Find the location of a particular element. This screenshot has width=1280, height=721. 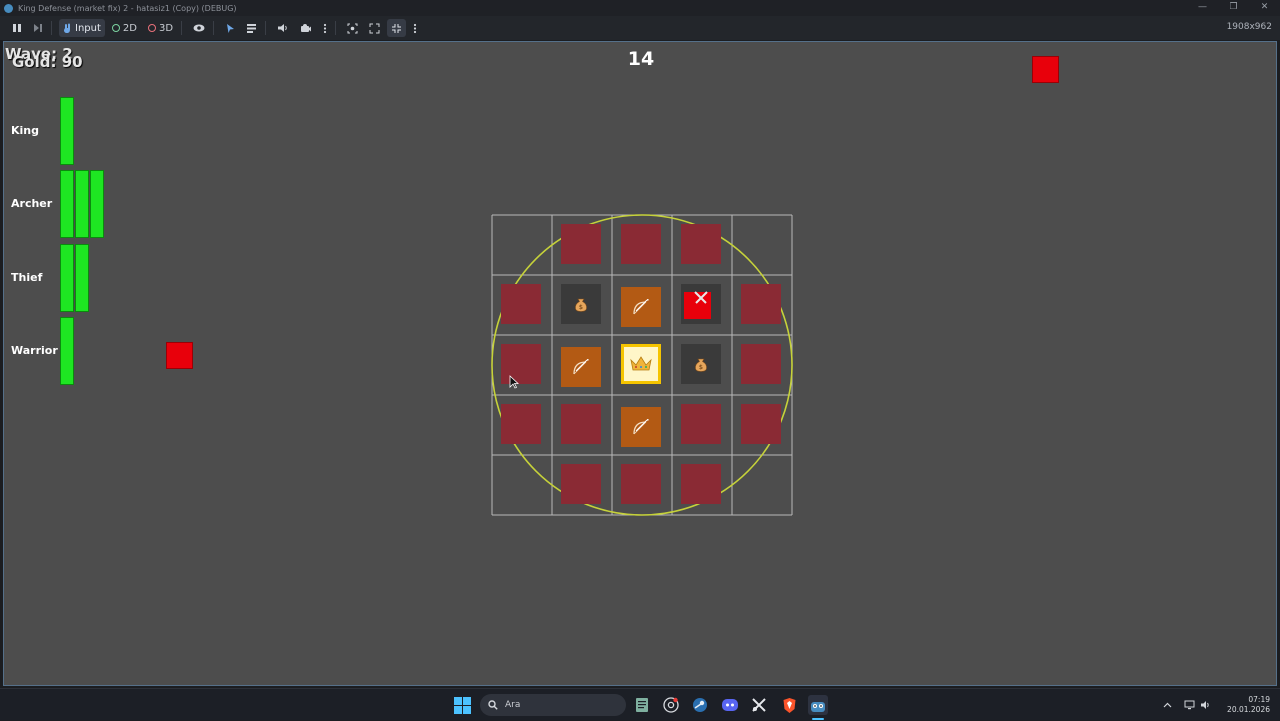

hand-icon is located at coordinates (67, 28).